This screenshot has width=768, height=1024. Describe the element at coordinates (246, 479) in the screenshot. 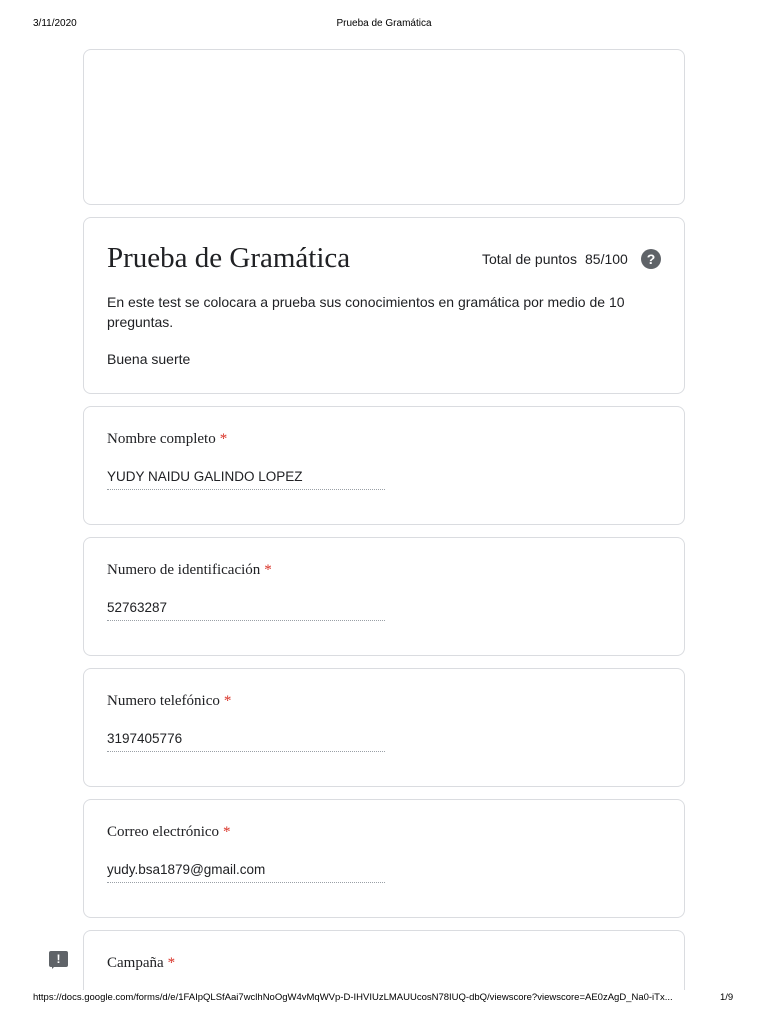

I see `answer-field: YUDY NAIDU GALINDO LOPEZ` at that location.